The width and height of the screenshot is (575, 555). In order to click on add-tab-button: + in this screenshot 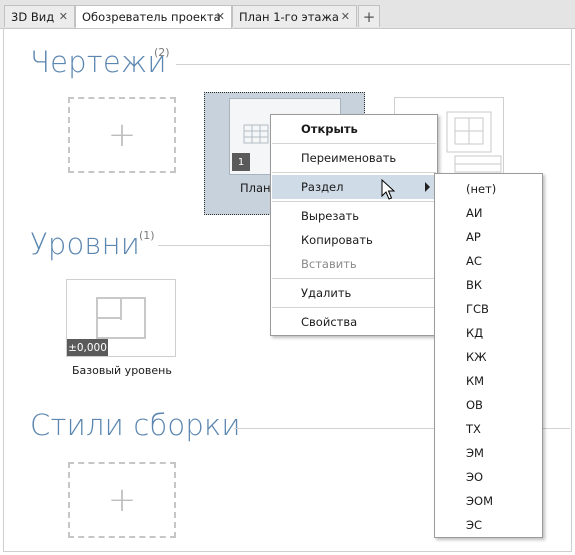, I will do `click(369, 16)`.